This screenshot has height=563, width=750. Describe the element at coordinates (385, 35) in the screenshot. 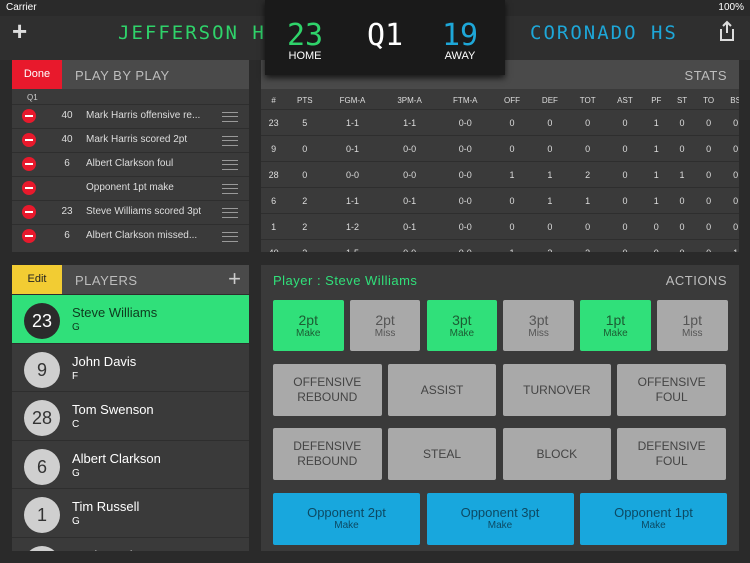

I see `period-indicator: Q1` at that location.